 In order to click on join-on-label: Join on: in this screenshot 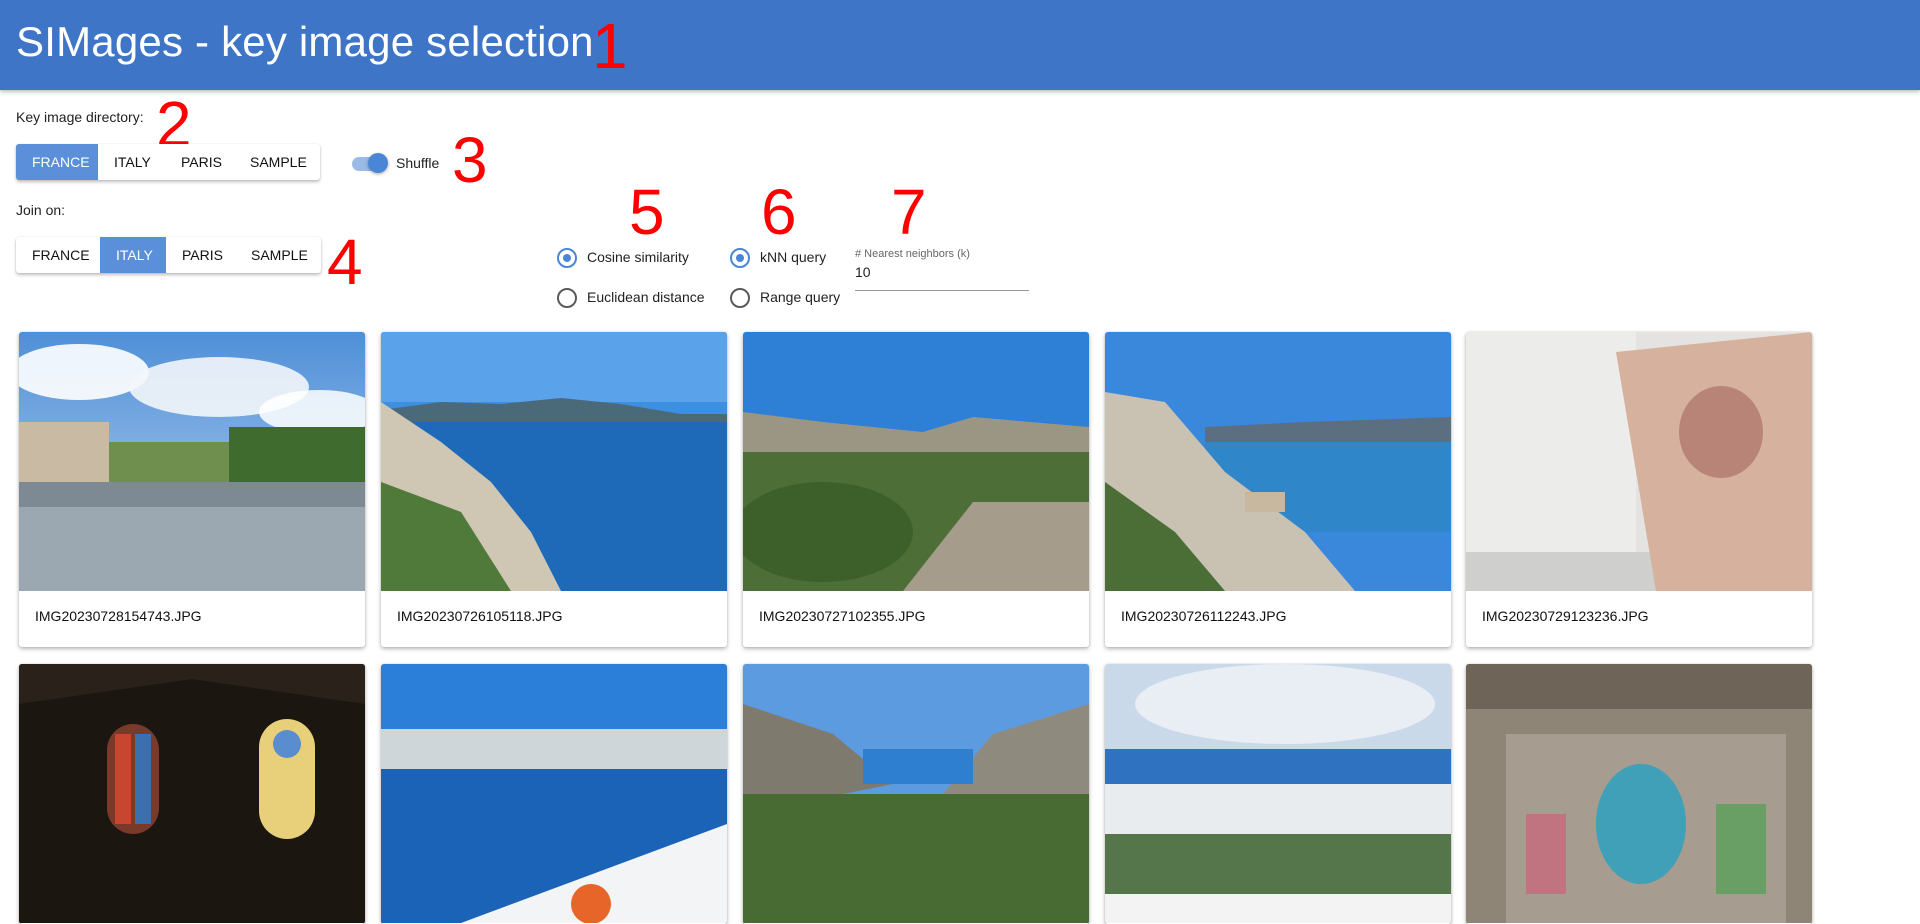, I will do `click(41, 210)`.